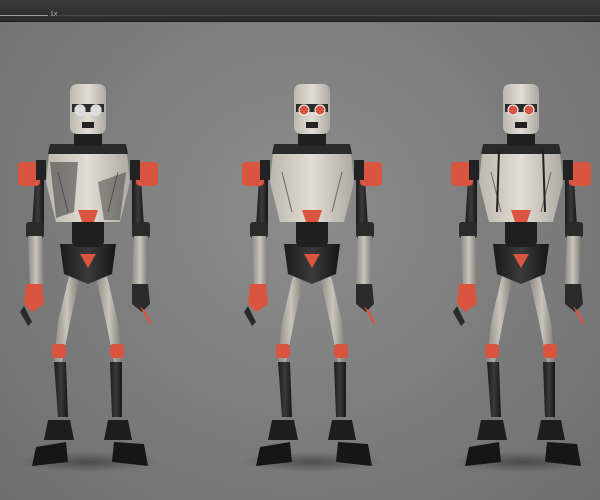 The image size is (600, 500). What do you see at coordinates (24, 15) in the screenshot?
I see `timeline-track` at bounding box center [24, 15].